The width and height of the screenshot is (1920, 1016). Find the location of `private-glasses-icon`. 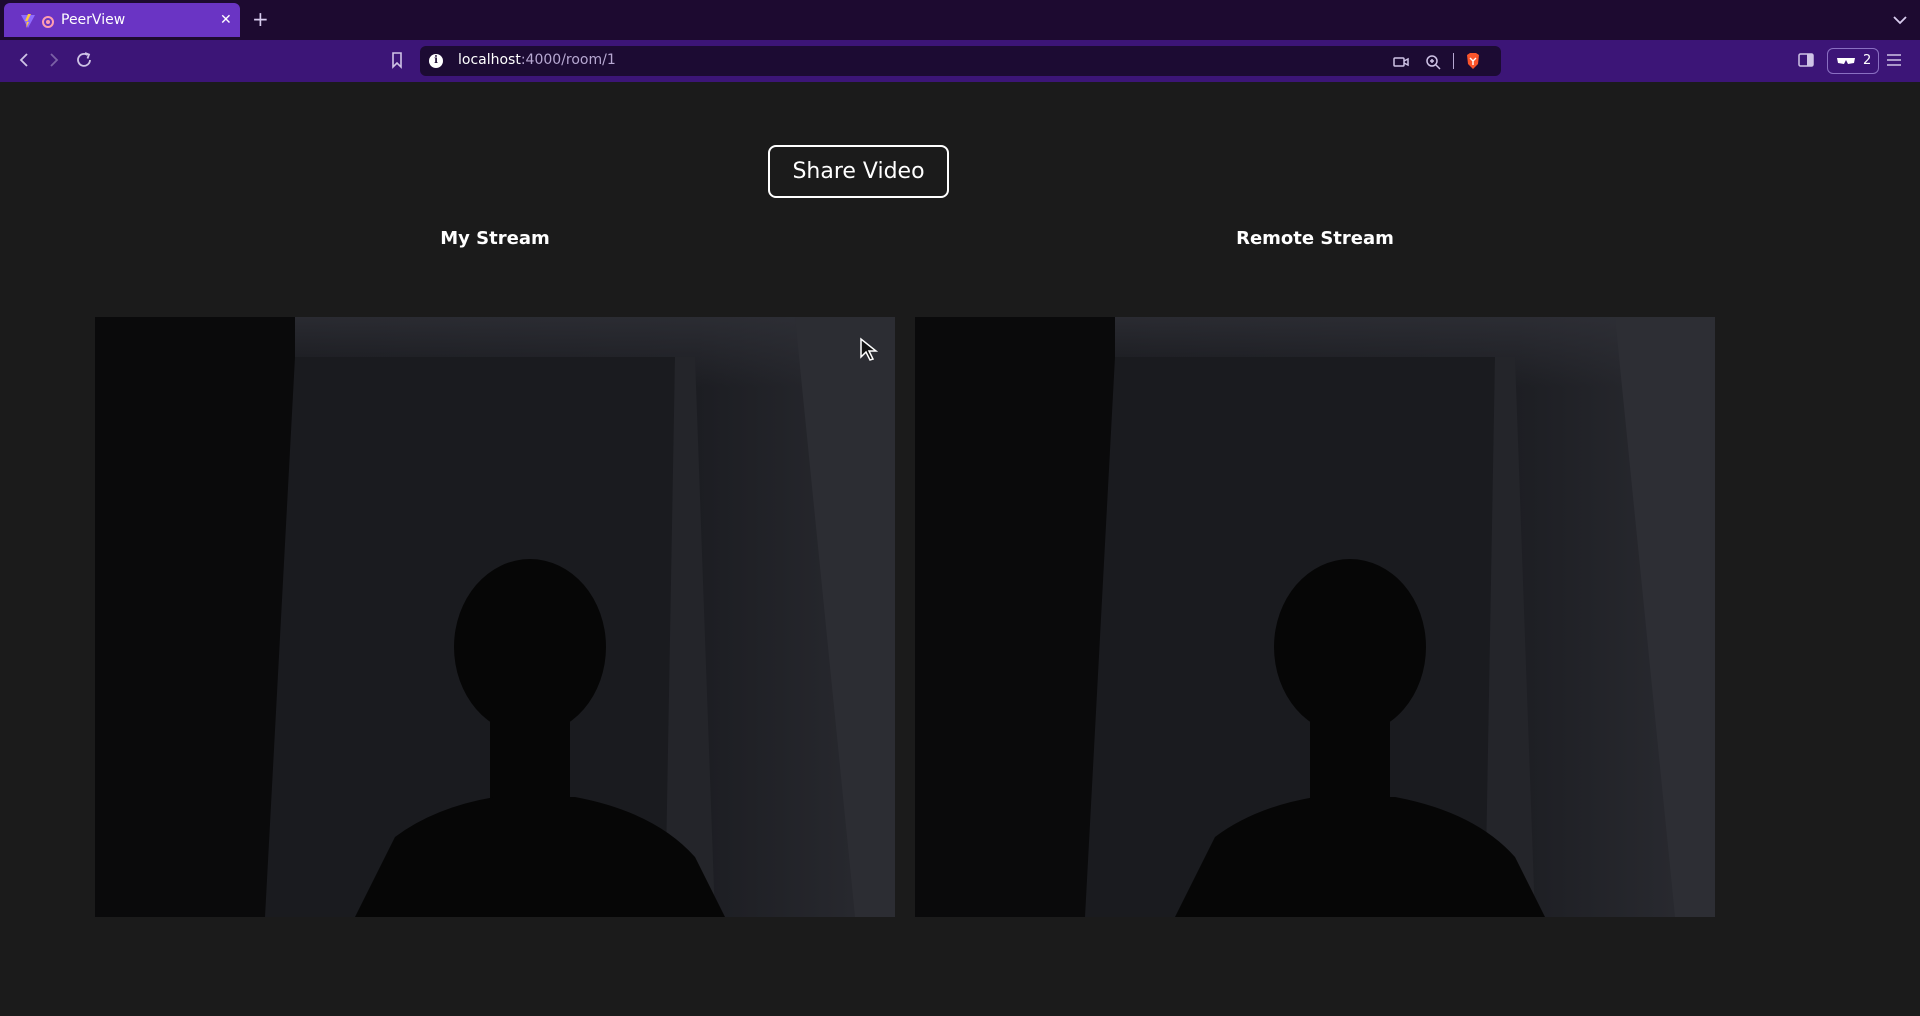

private-glasses-icon is located at coordinates (1846, 61).